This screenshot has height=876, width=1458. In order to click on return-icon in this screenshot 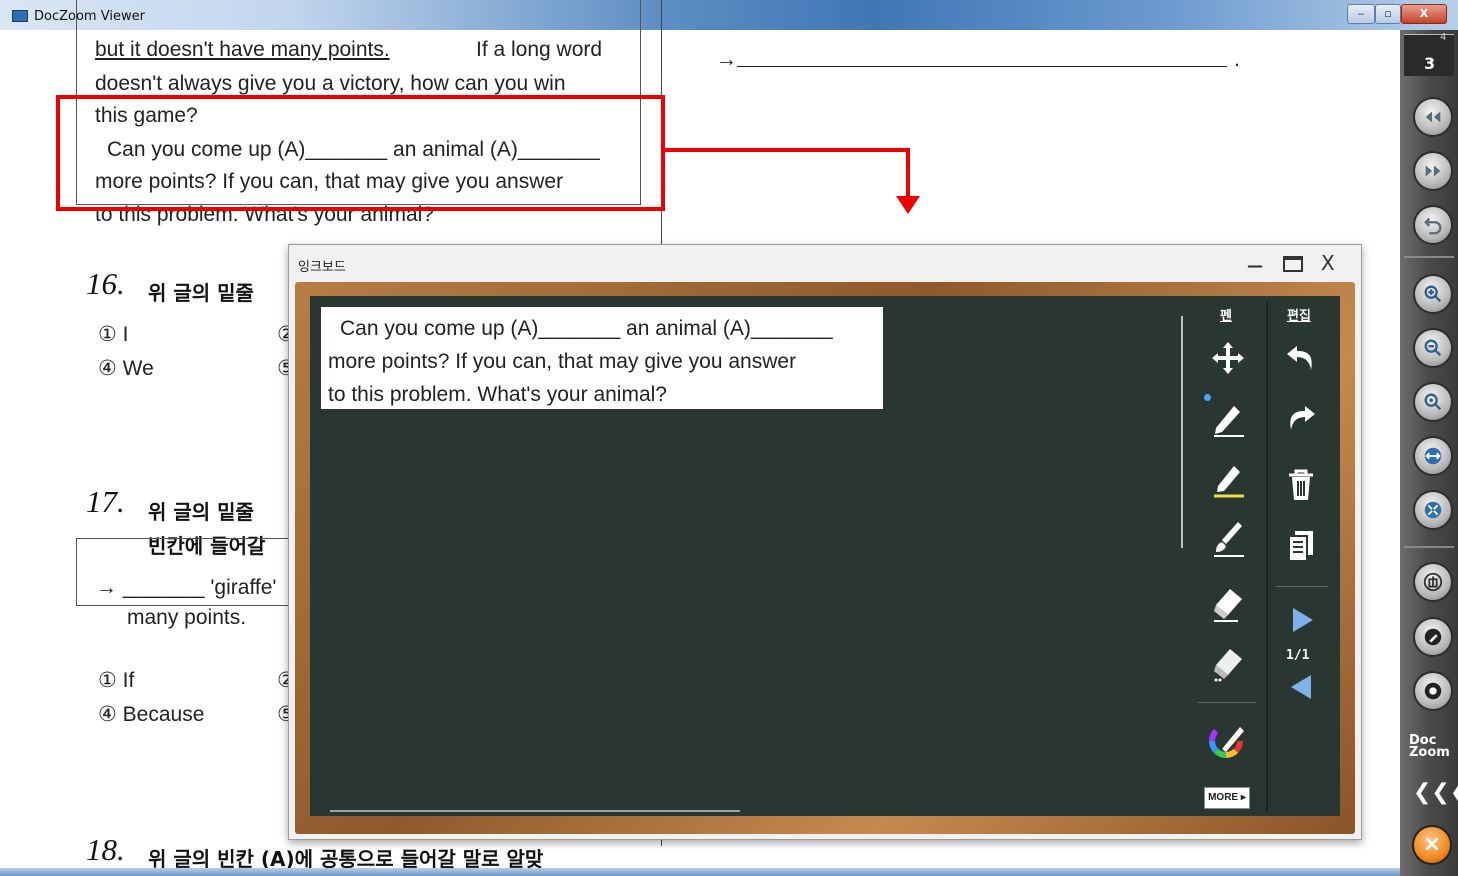, I will do `click(1433, 225)`.